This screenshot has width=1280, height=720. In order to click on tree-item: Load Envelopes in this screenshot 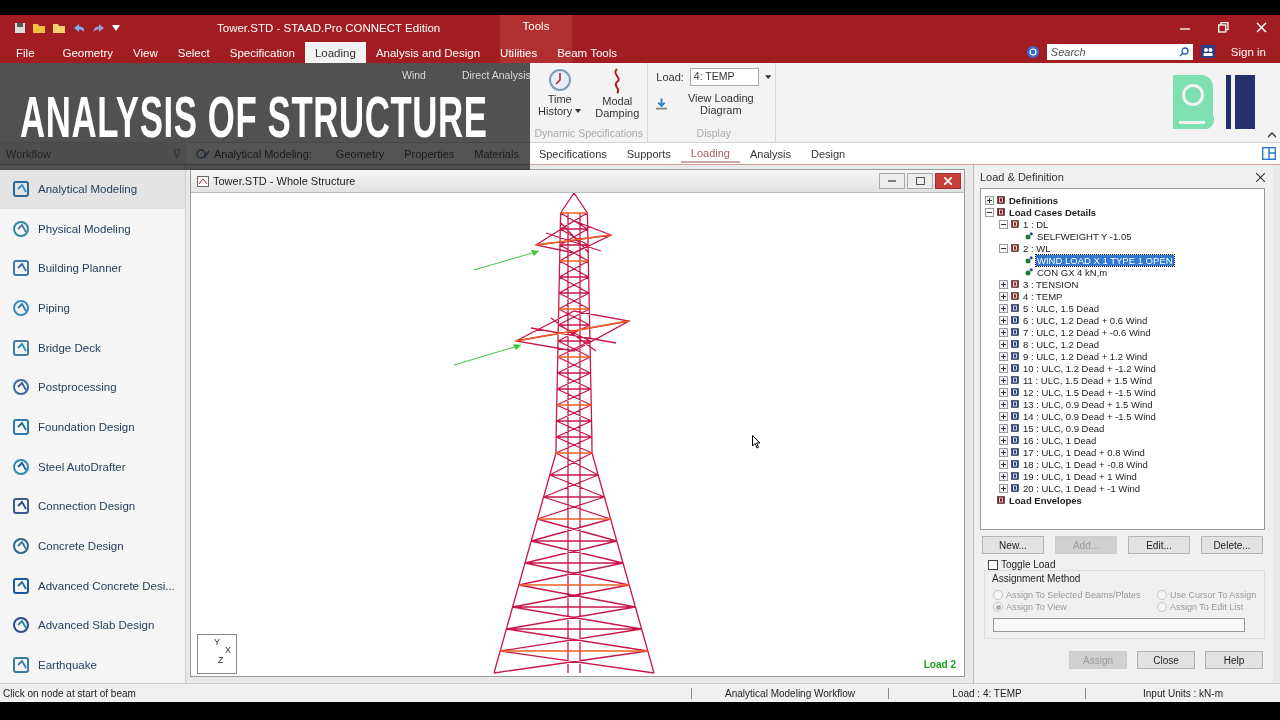, I will do `click(1045, 500)`.